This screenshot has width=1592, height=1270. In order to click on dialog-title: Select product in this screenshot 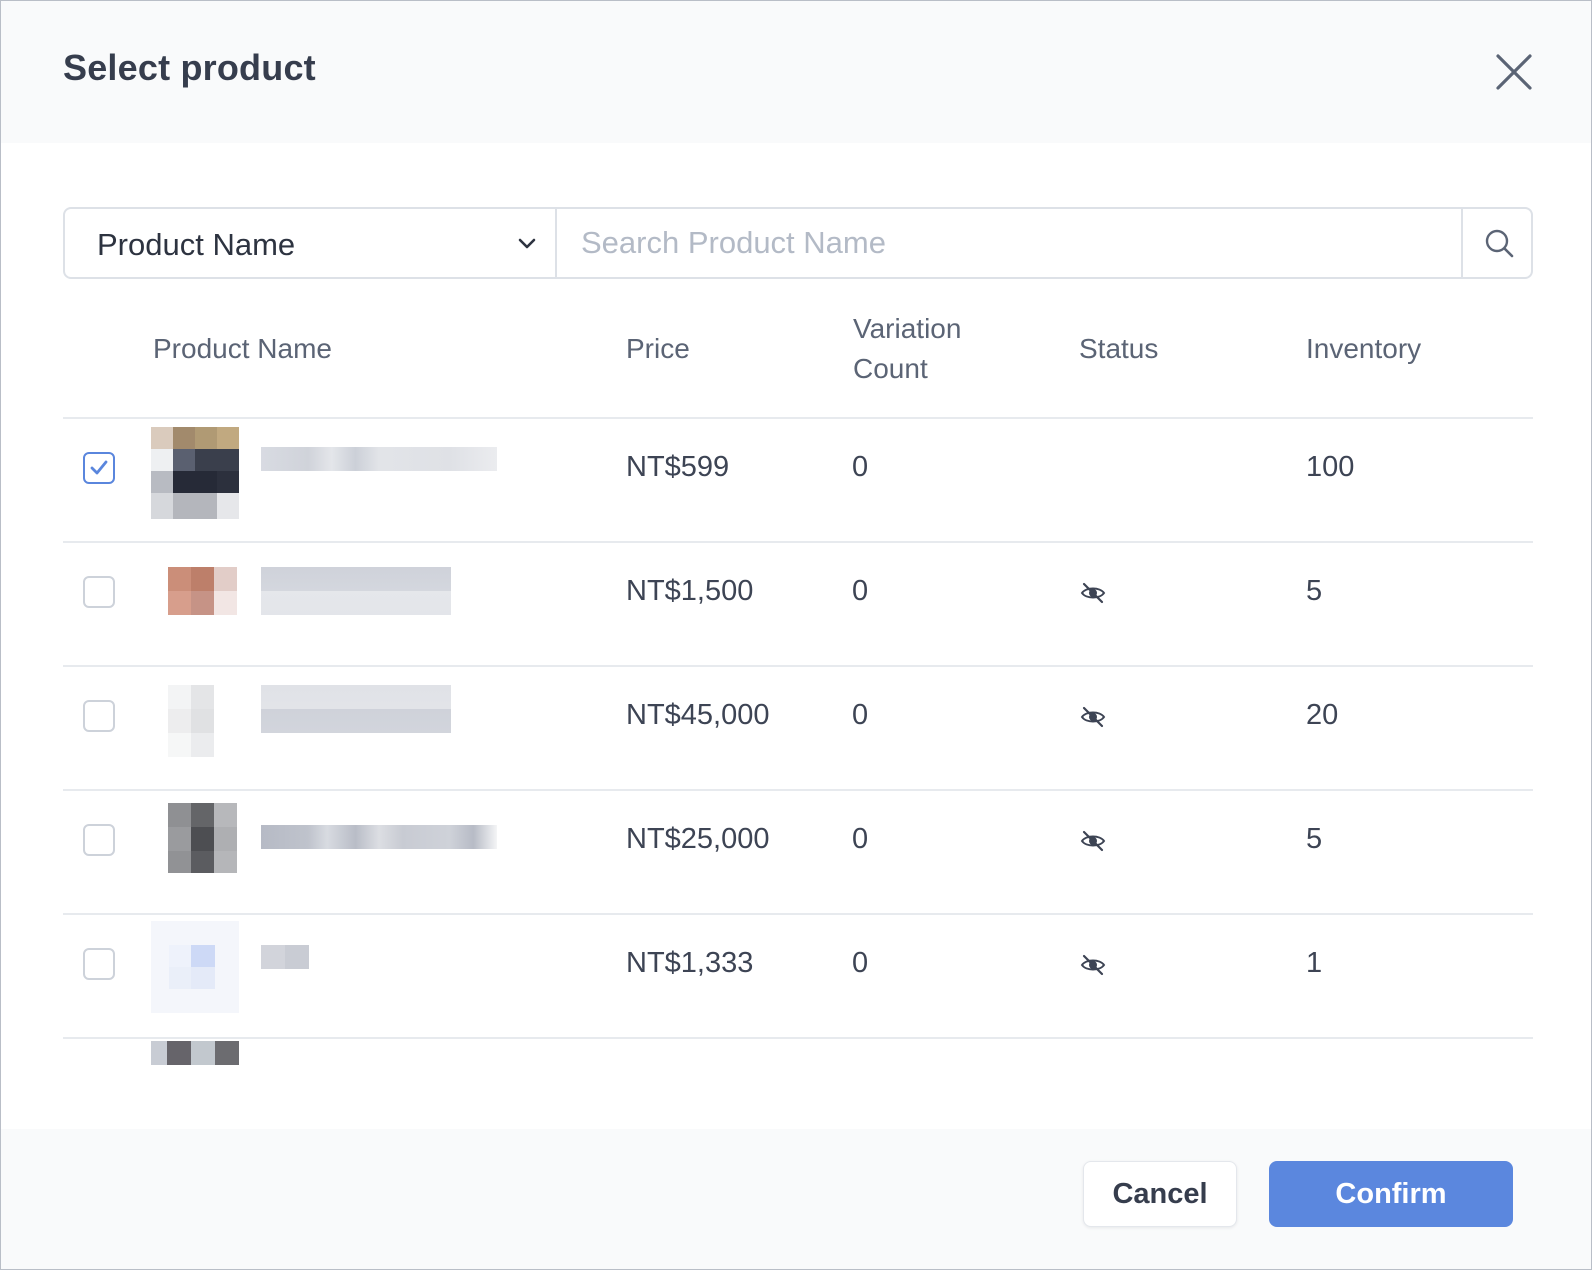, I will do `click(189, 67)`.